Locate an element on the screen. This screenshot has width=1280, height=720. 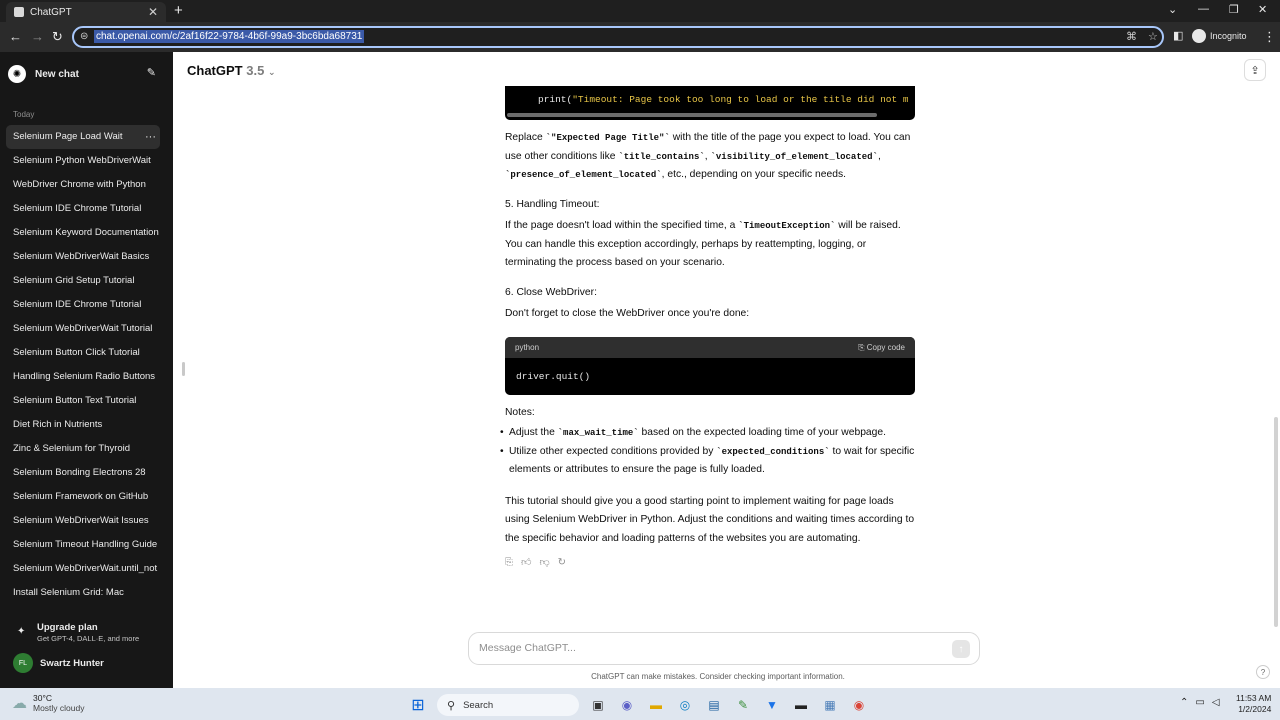
history-item: Selenium Bonding Electrons 28 is located at coordinates (83, 473).